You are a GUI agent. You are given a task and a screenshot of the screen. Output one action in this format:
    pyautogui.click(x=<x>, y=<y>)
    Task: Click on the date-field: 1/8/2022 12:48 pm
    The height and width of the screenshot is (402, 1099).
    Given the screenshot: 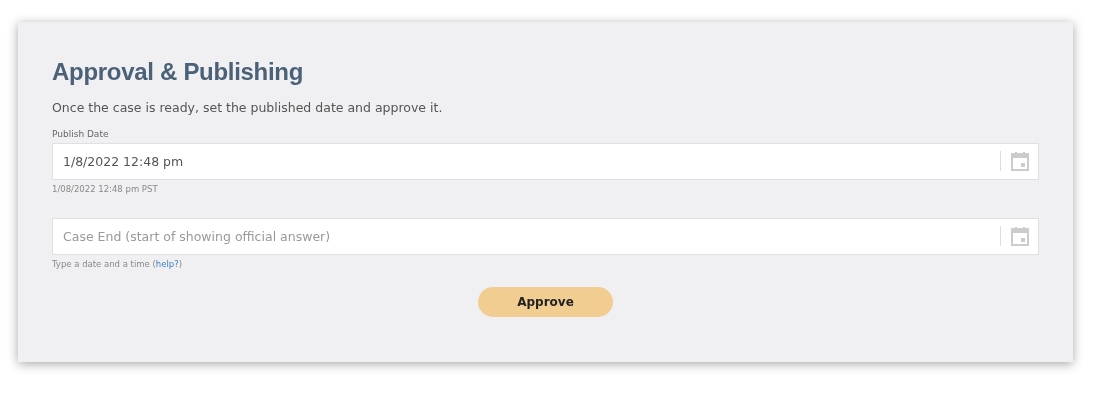 What is the action you would take?
    pyautogui.click(x=545, y=162)
    